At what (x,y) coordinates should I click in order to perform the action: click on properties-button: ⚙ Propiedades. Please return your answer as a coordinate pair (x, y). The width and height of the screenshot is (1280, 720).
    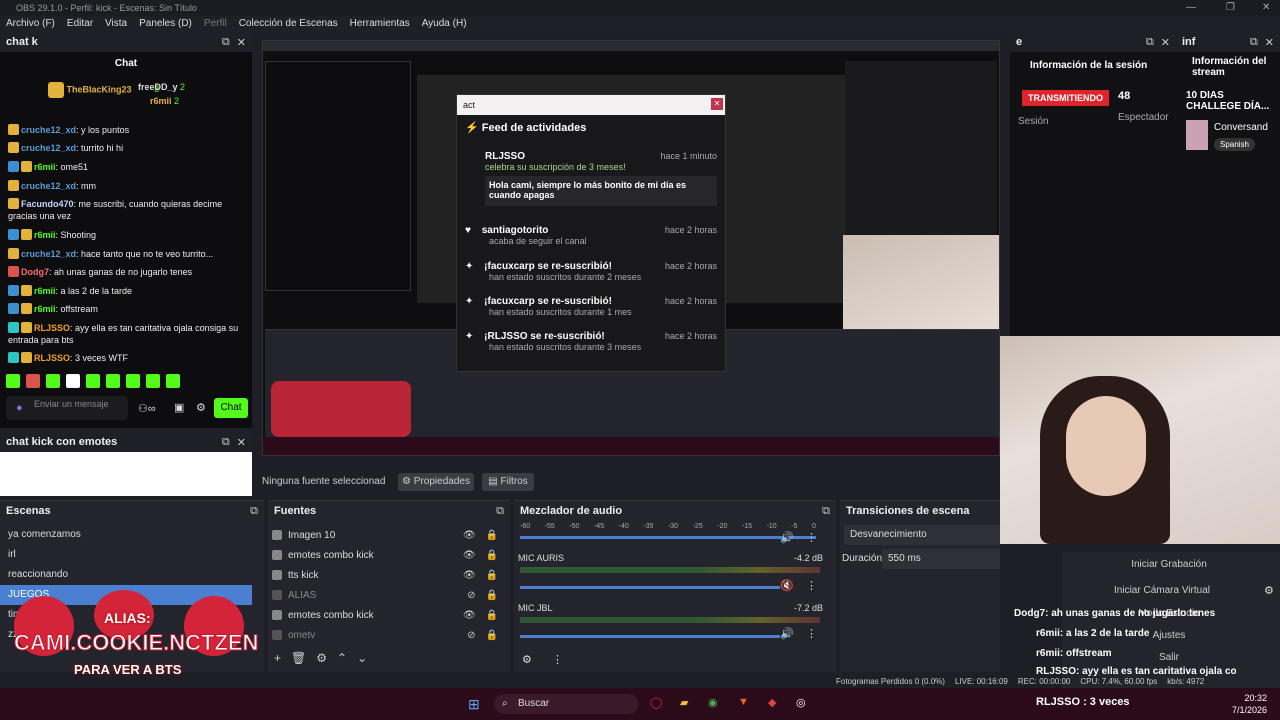
    Looking at the image, I should click on (436, 482).